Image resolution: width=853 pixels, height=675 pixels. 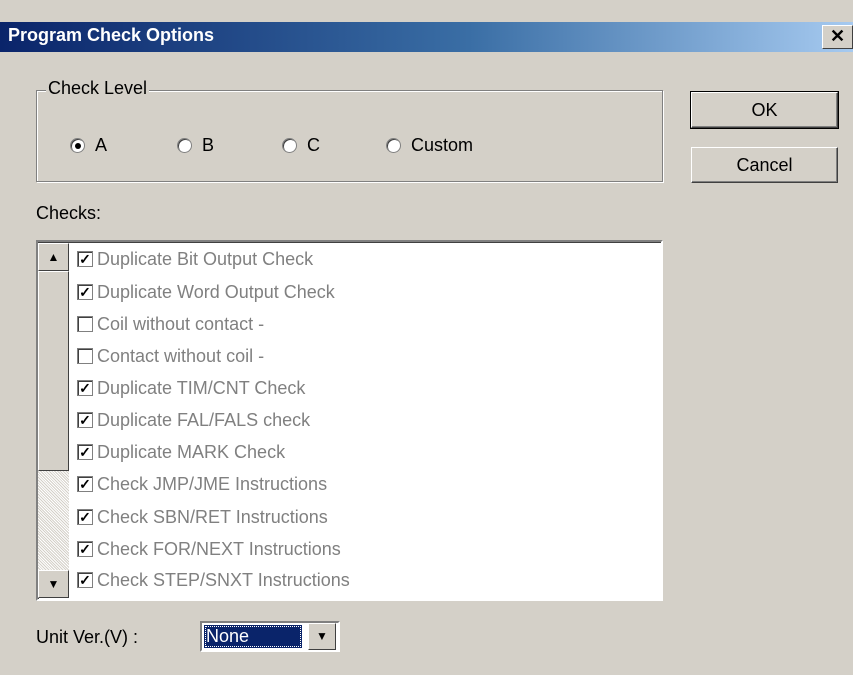 I want to click on radio-custom-label: Custom, so click(x=442, y=144).